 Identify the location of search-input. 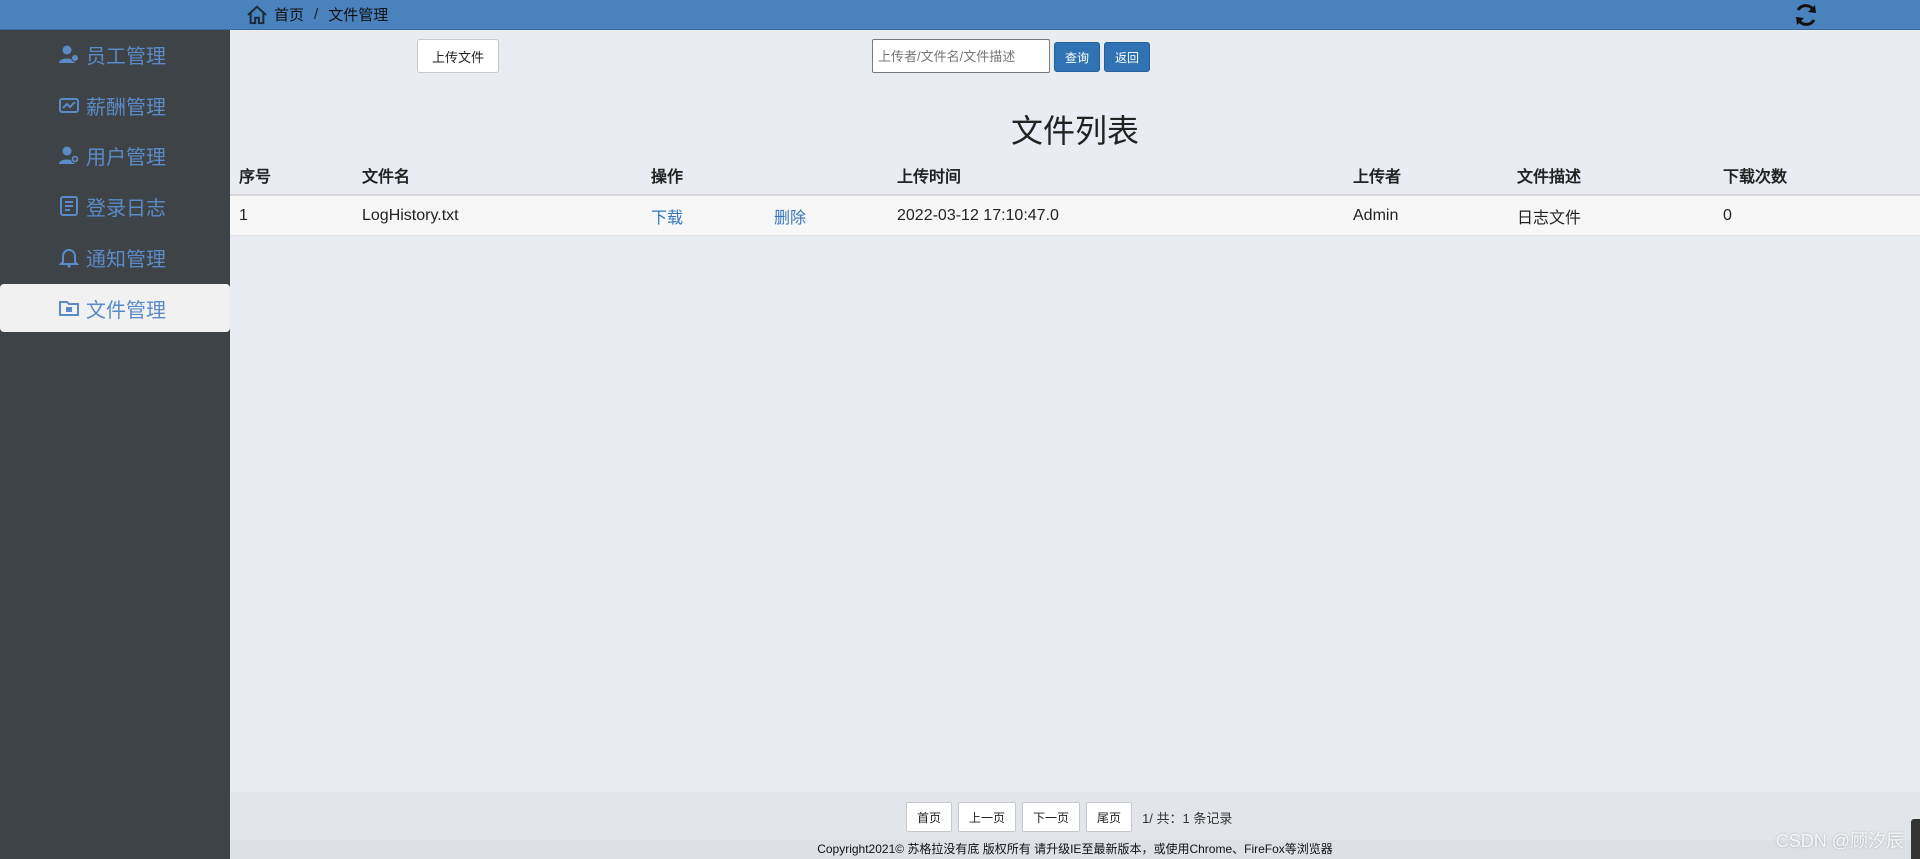
(961, 56).